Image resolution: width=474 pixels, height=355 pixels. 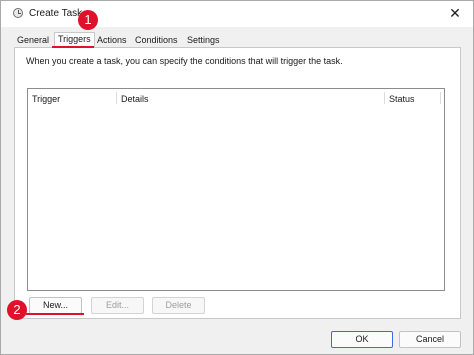 I want to click on tab-general: General, so click(x=33, y=40).